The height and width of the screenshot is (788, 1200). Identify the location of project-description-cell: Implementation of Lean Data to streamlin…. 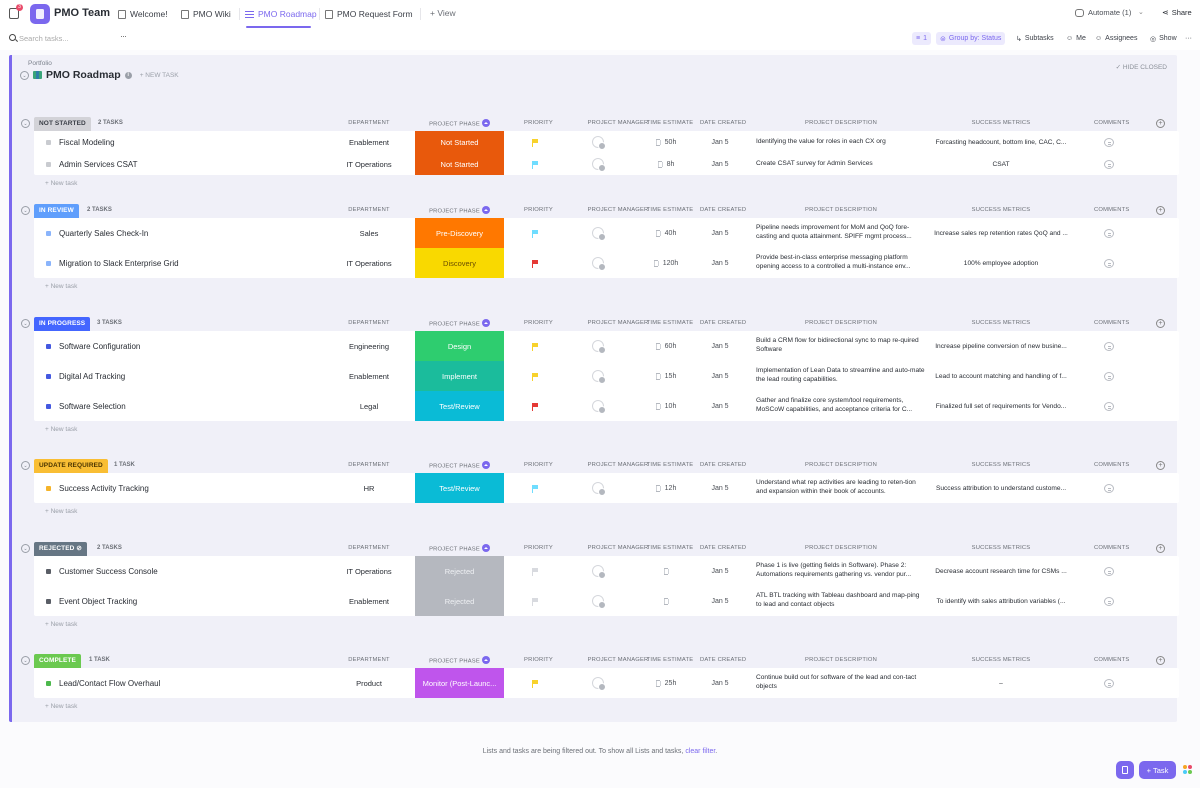
(841, 376).